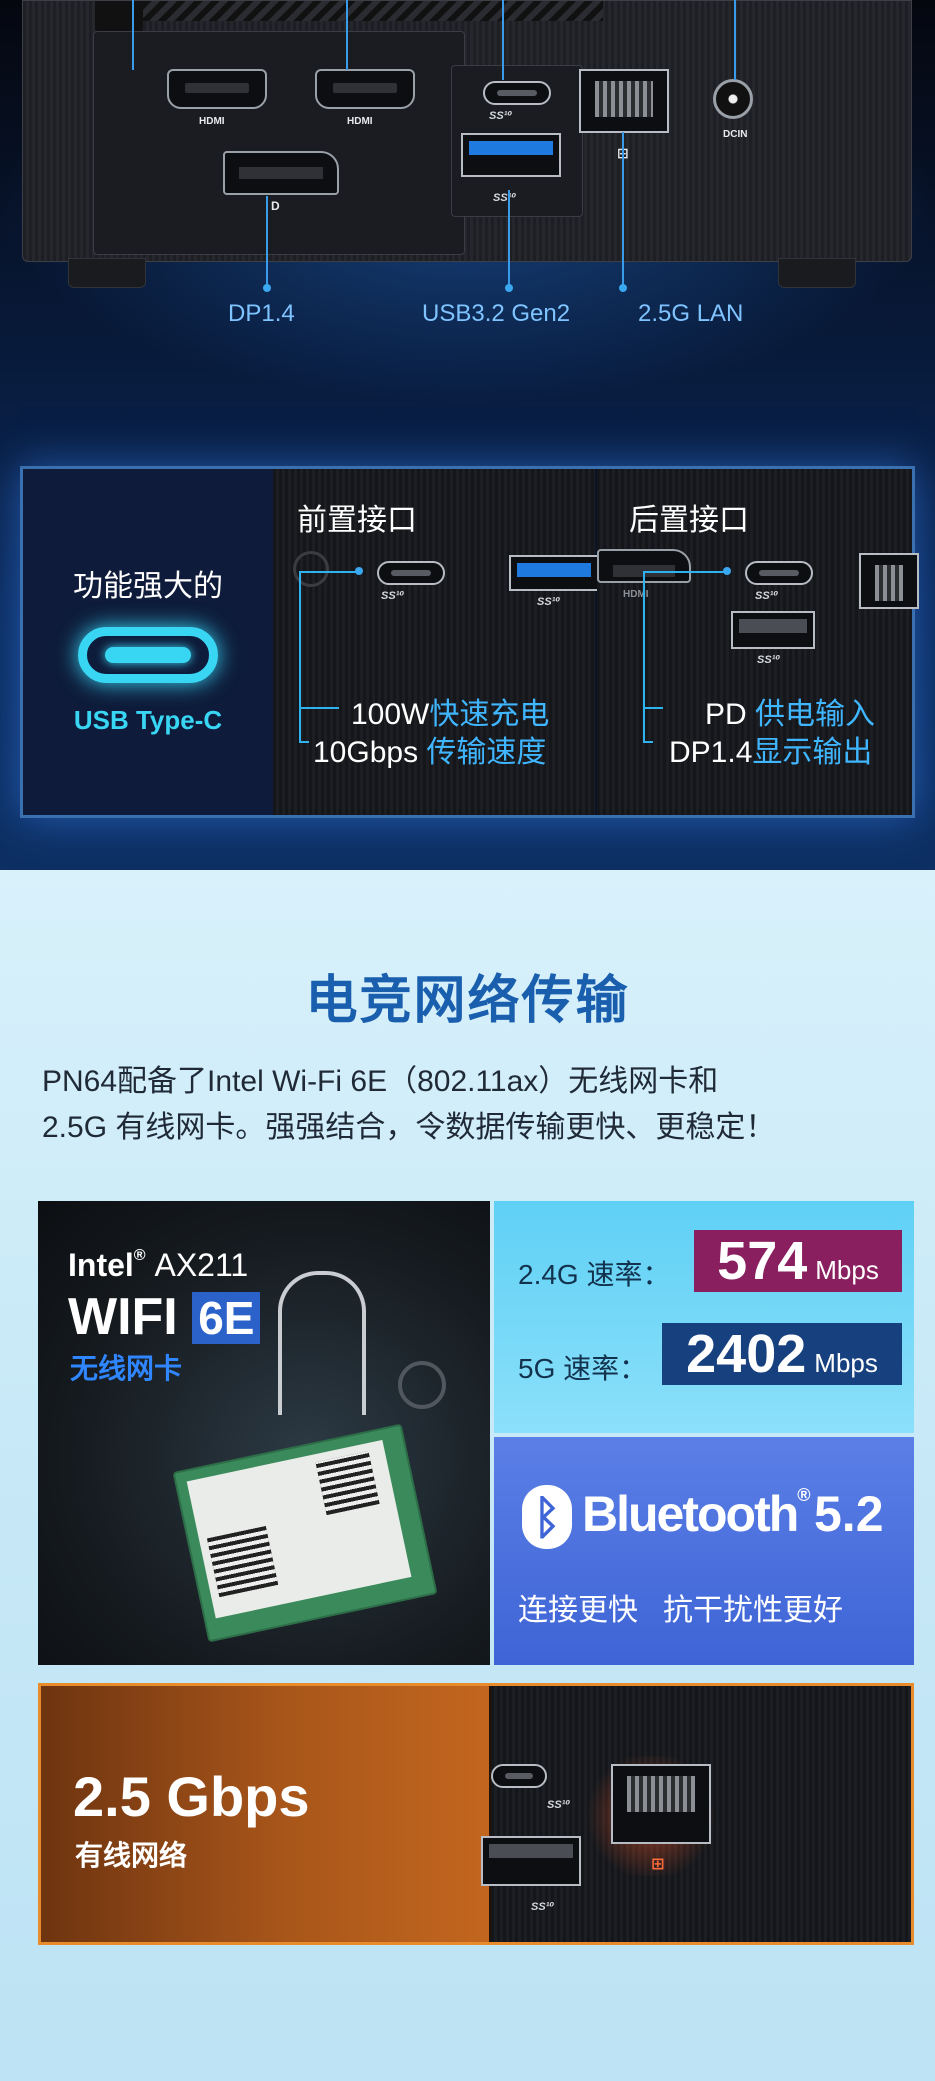 The image size is (935, 2081). I want to click on lan-usb-c-port, so click(519, 1776).